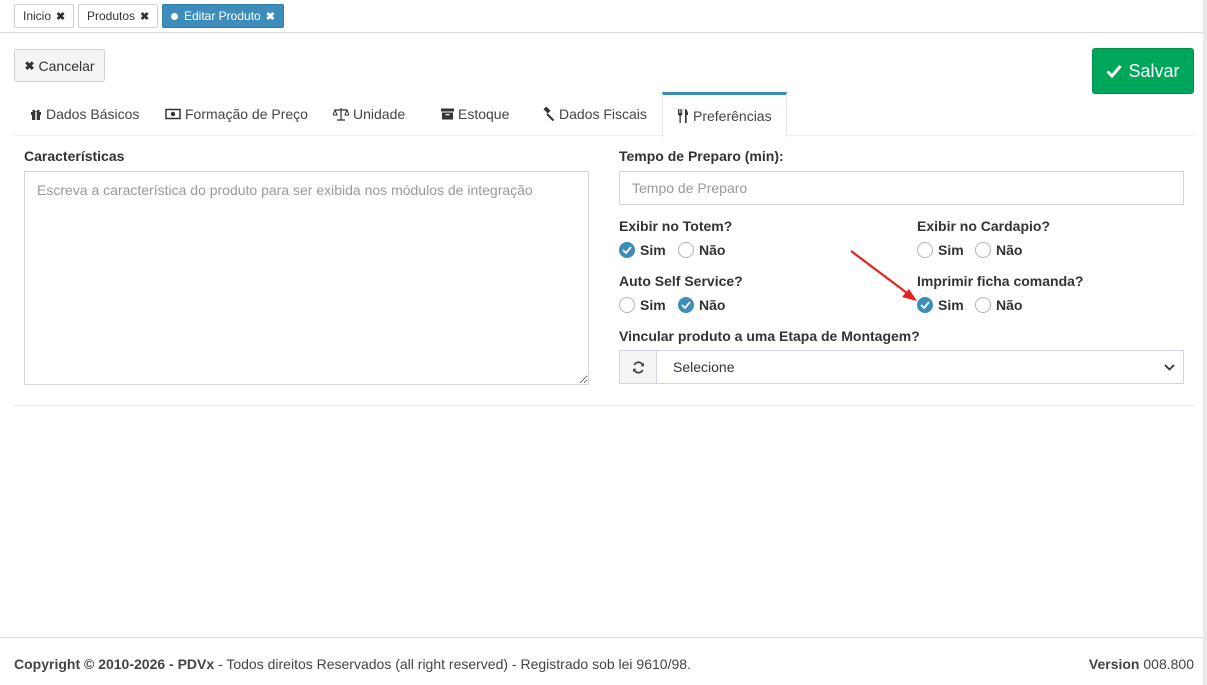 Image resolution: width=1207 pixels, height=685 pixels. What do you see at coordinates (676, 226) in the screenshot?
I see `exibir-totem-label: Exibir no Totem?` at bounding box center [676, 226].